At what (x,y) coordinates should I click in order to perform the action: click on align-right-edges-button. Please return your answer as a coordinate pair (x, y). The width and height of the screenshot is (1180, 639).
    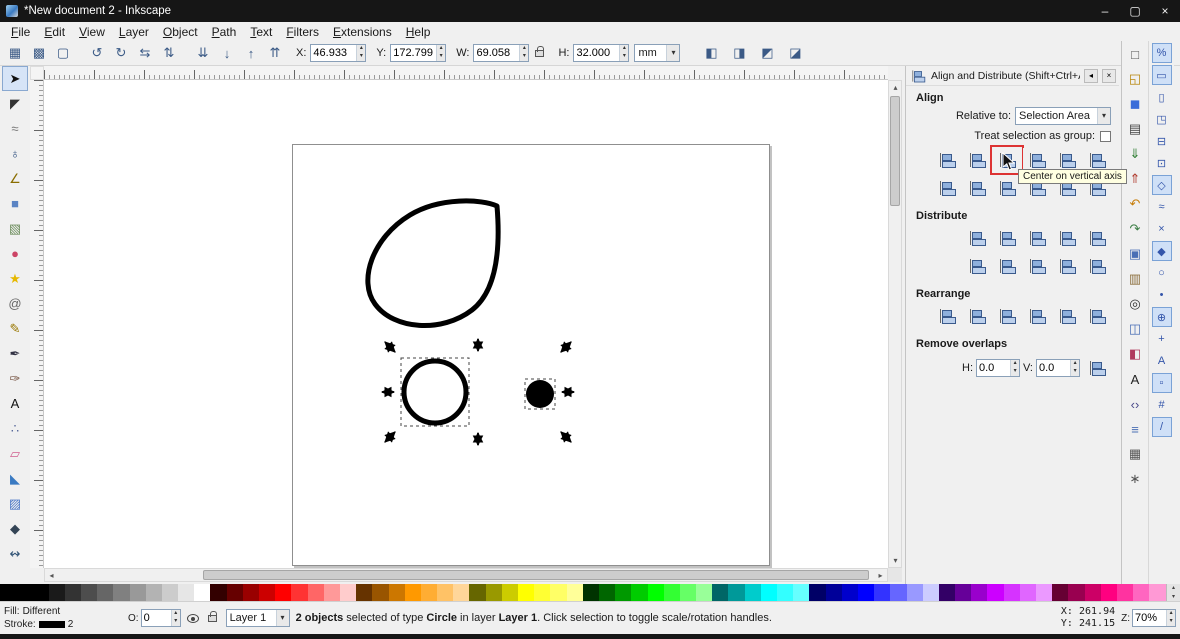
    Looking at the image, I should click on (1037, 160).